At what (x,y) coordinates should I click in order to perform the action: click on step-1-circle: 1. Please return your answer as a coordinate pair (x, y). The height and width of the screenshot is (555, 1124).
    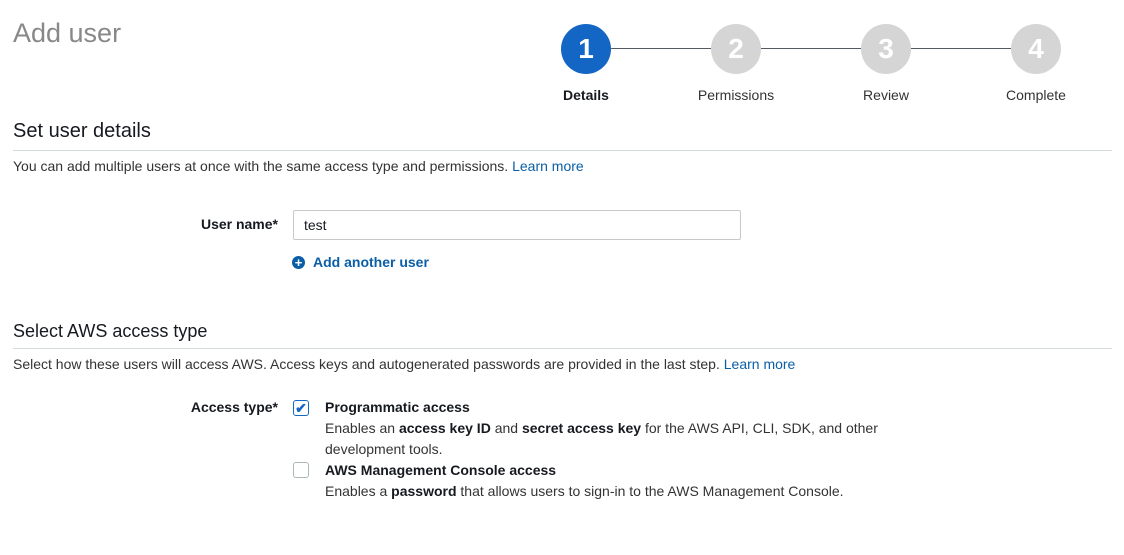
    Looking at the image, I should click on (586, 49).